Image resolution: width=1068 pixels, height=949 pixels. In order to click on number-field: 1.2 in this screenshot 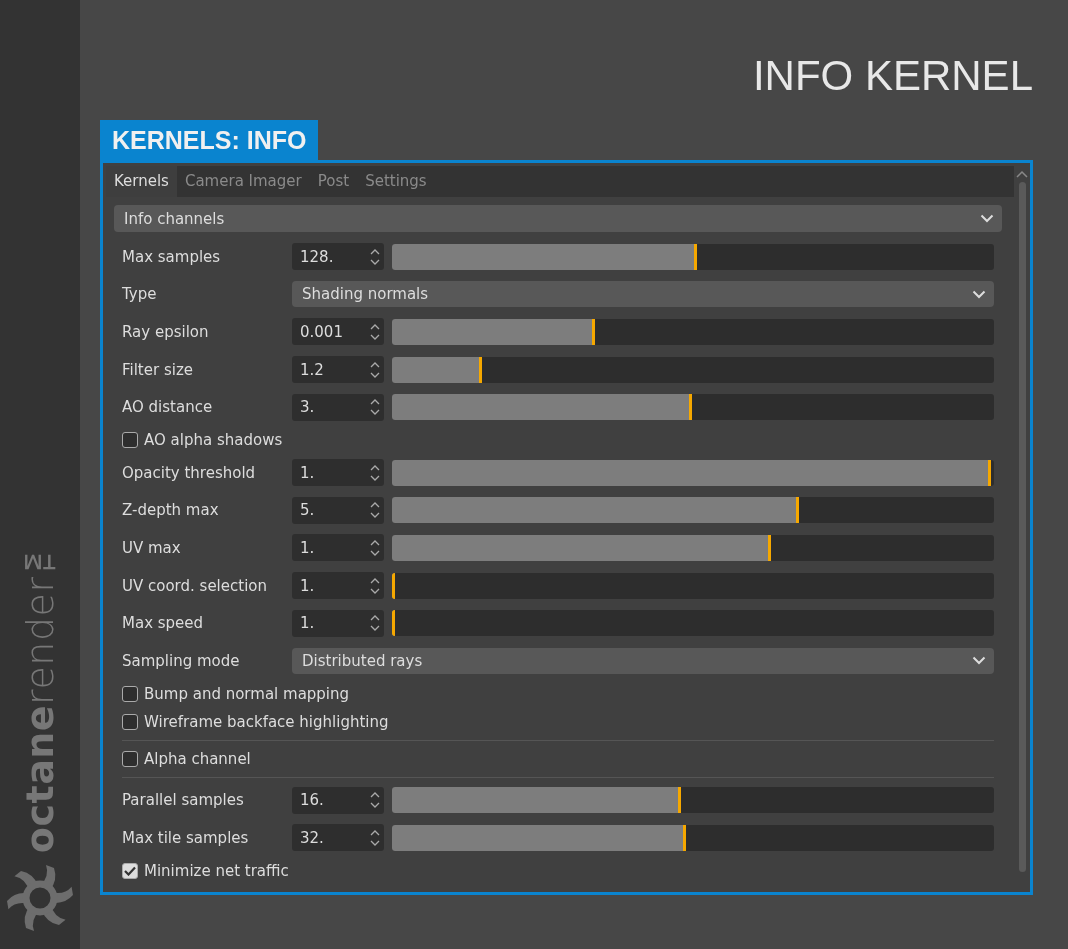, I will do `click(338, 370)`.